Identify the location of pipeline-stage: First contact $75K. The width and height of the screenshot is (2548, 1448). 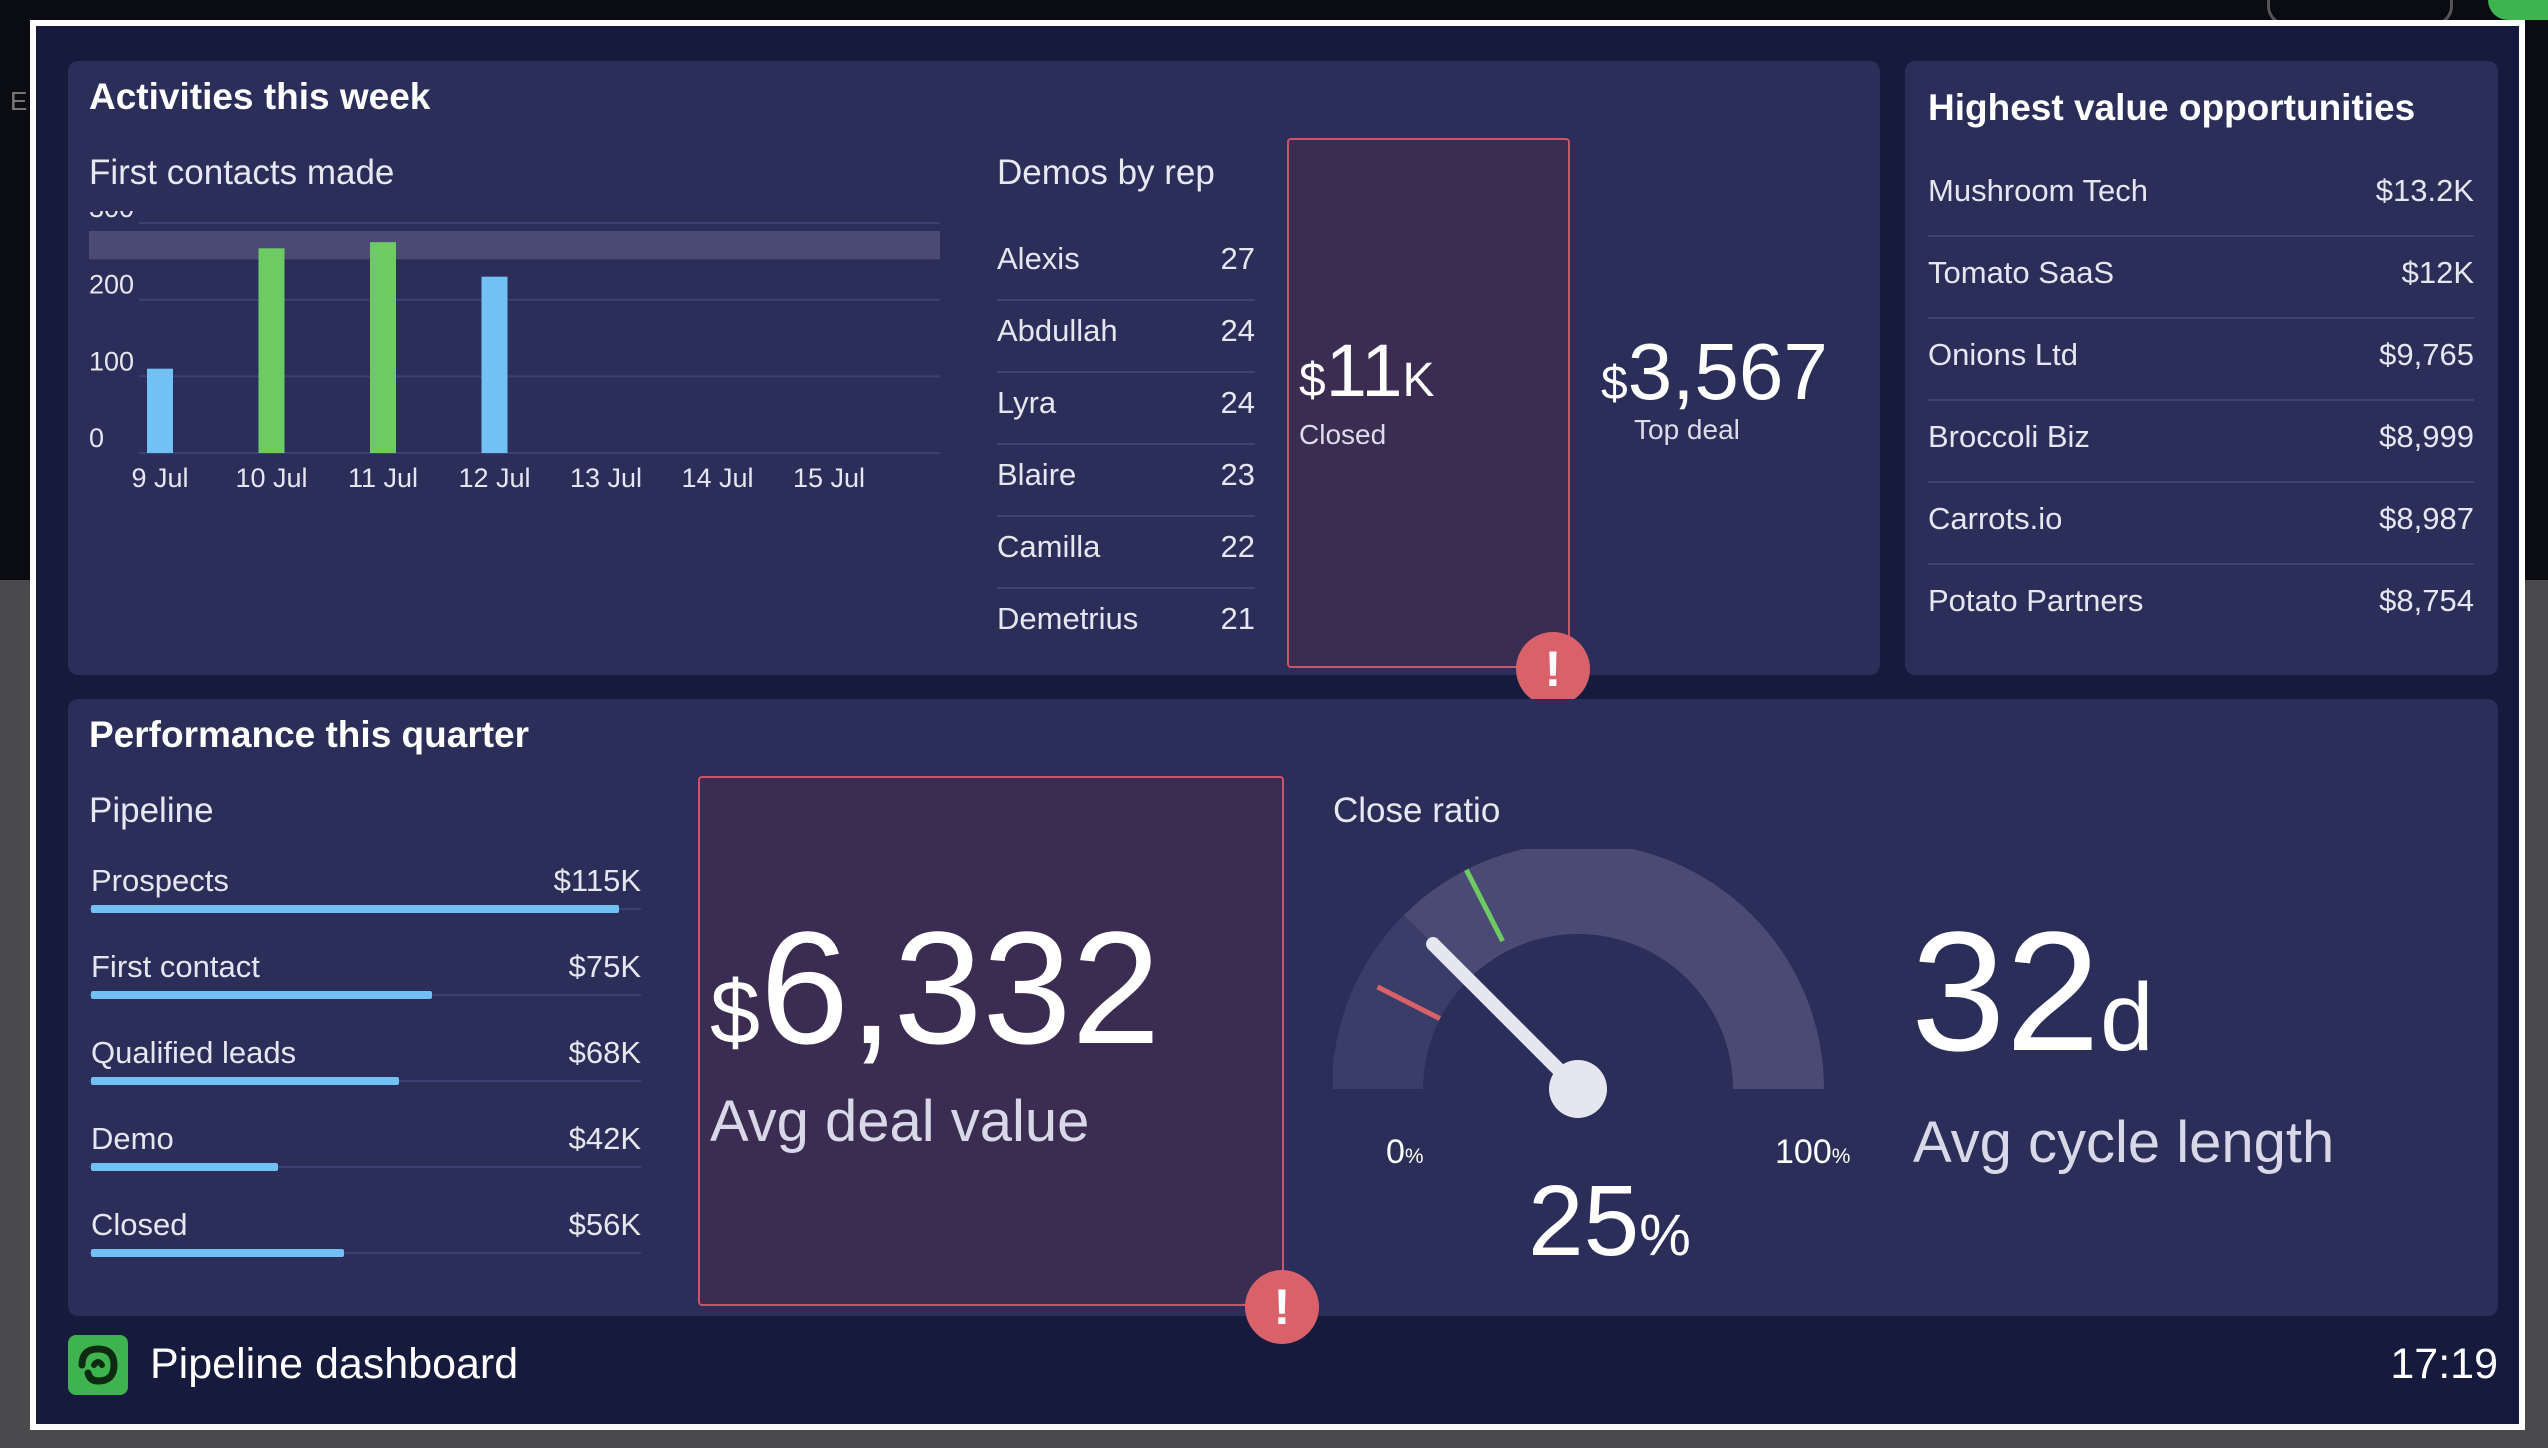
(365, 992).